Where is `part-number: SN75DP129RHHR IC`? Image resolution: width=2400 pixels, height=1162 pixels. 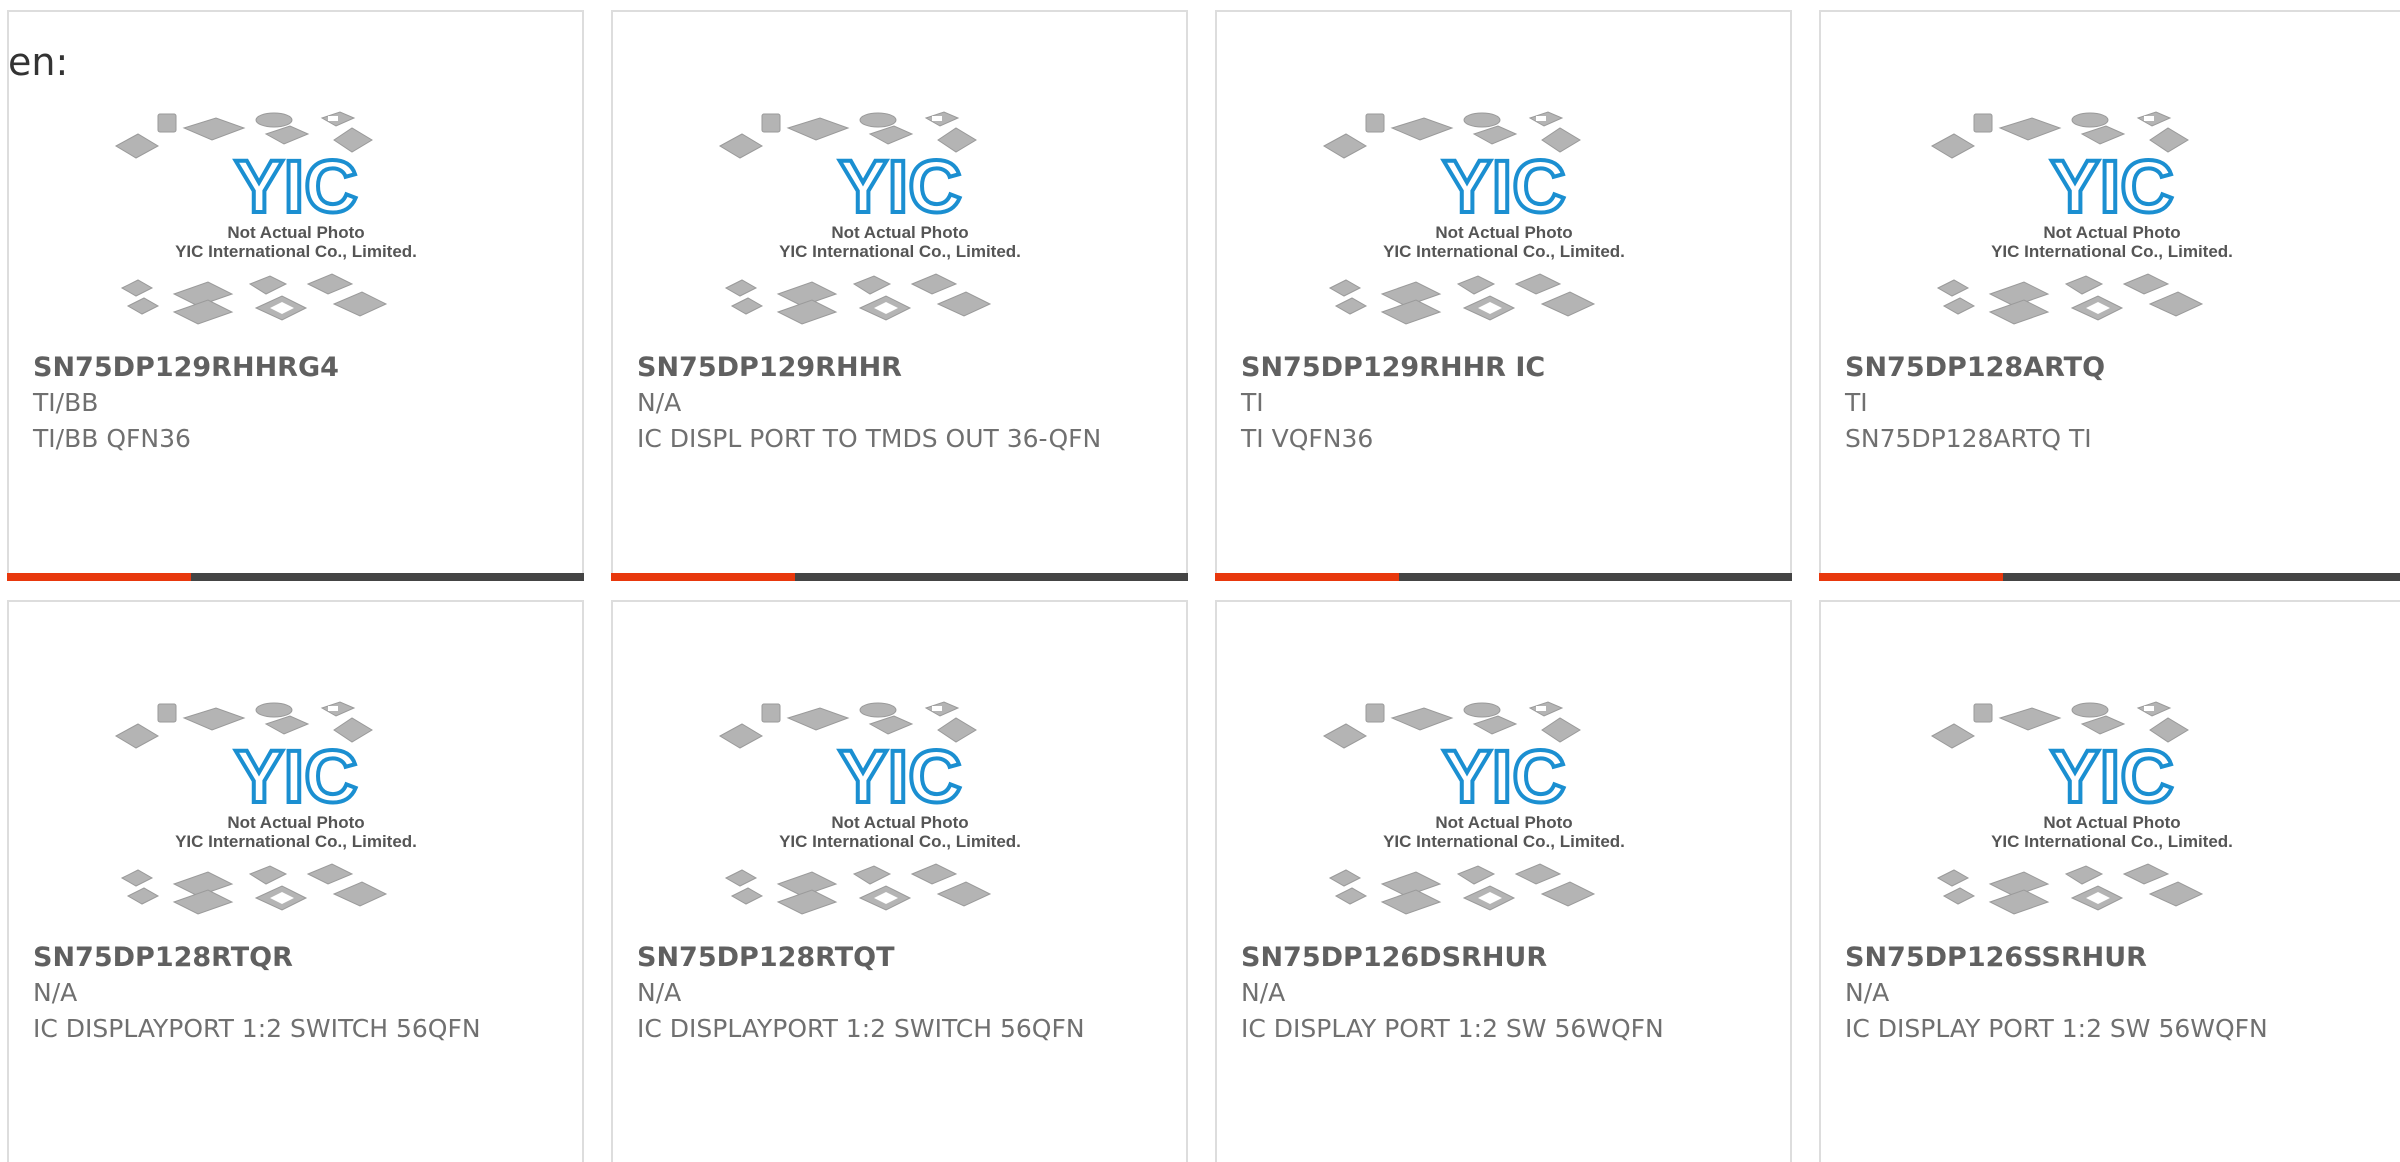
part-number: SN75DP129RHHR IC is located at coordinates (1393, 367).